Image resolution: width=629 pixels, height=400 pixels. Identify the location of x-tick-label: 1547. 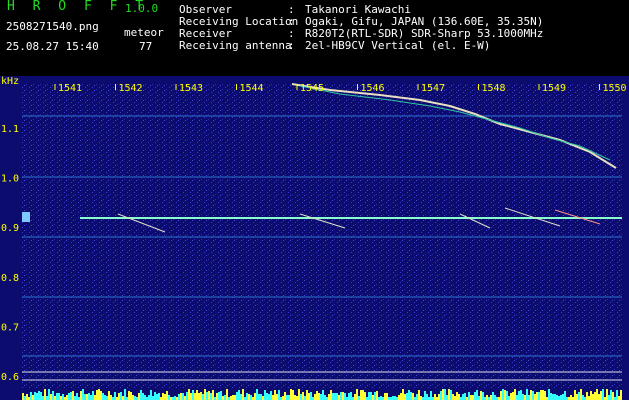
(433, 88).